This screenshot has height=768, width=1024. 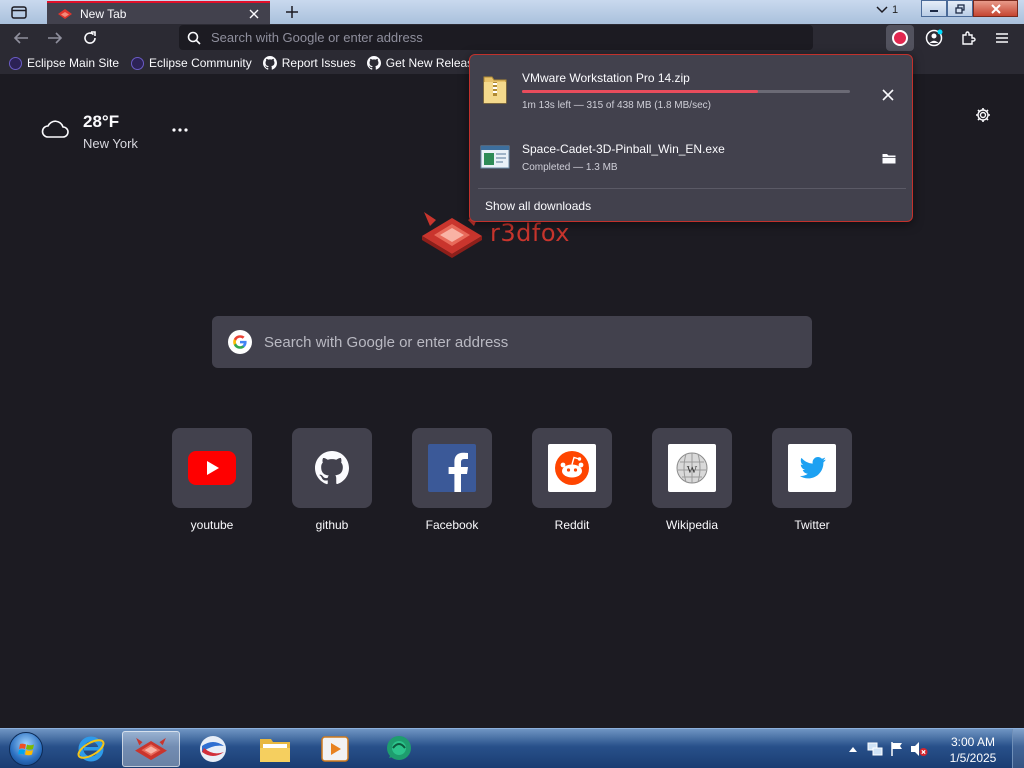 What do you see at coordinates (875, 749) in the screenshot?
I see `network-tray-icon` at bounding box center [875, 749].